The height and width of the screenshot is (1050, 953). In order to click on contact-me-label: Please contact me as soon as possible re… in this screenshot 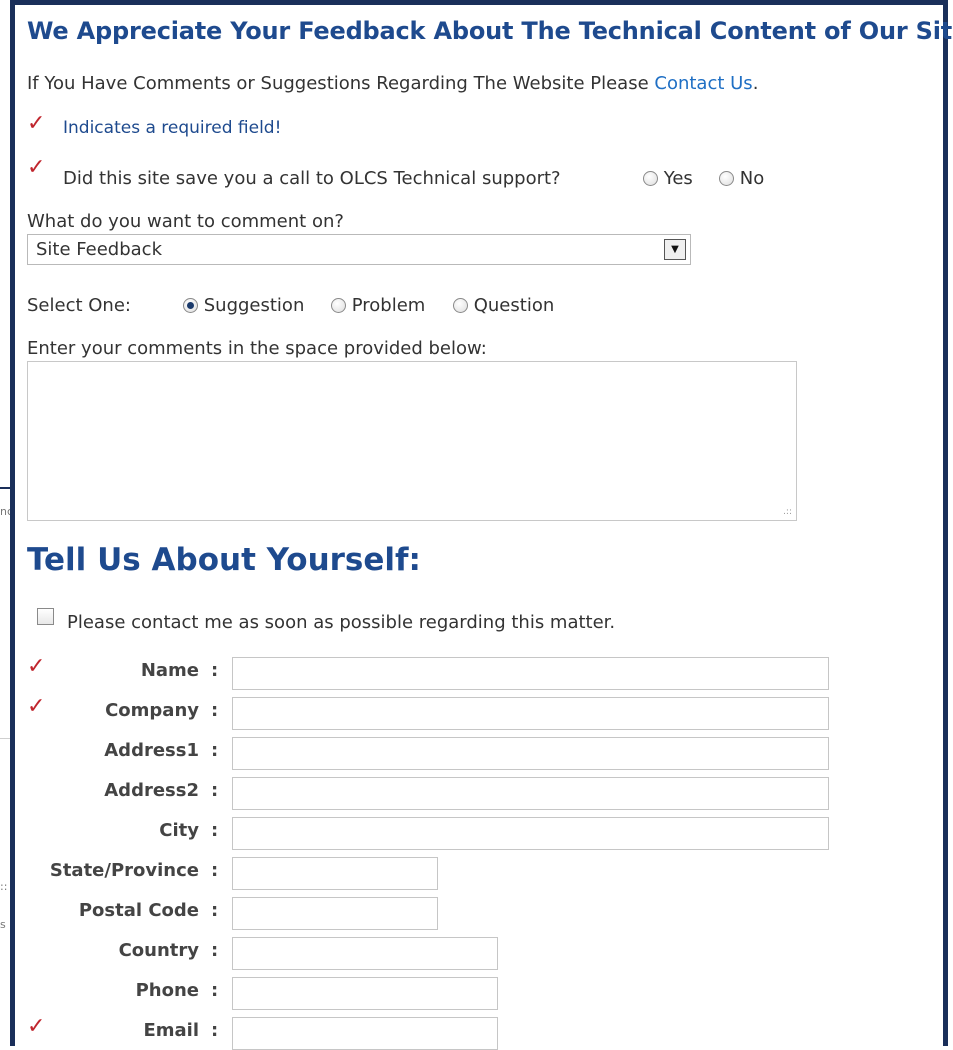, I will do `click(341, 622)`.